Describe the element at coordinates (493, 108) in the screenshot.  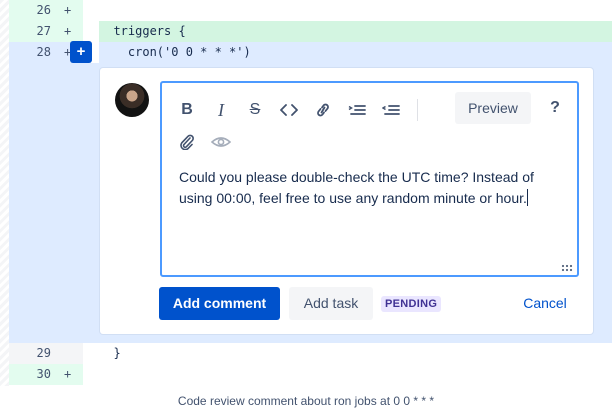
I see `preview-button: Preview` at that location.